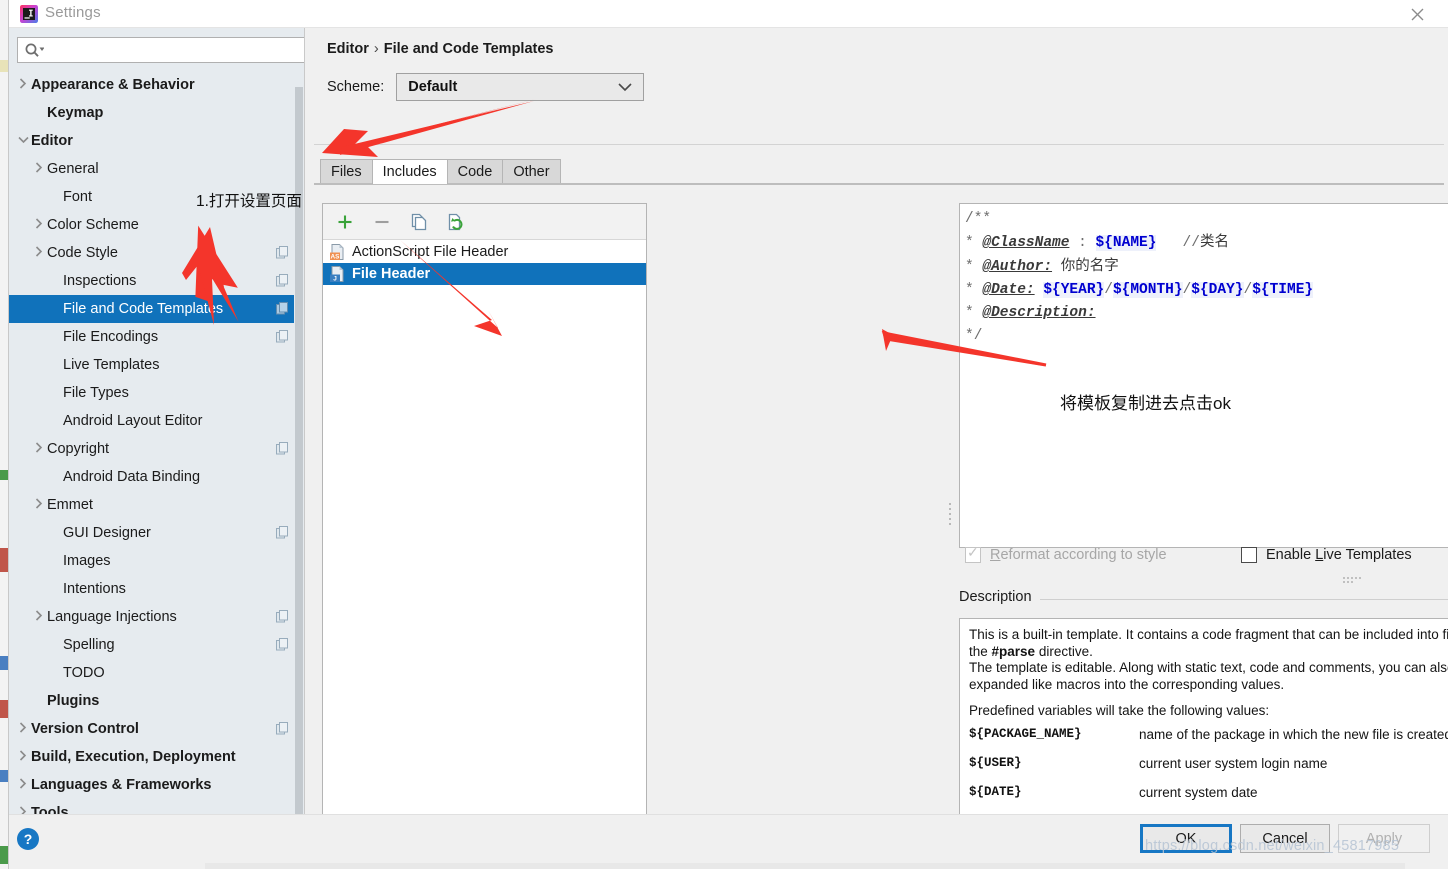 The image size is (1448, 869). Describe the element at coordinates (1126, 243) in the screenshot. I see `code-token: ${NAME}` at that location.